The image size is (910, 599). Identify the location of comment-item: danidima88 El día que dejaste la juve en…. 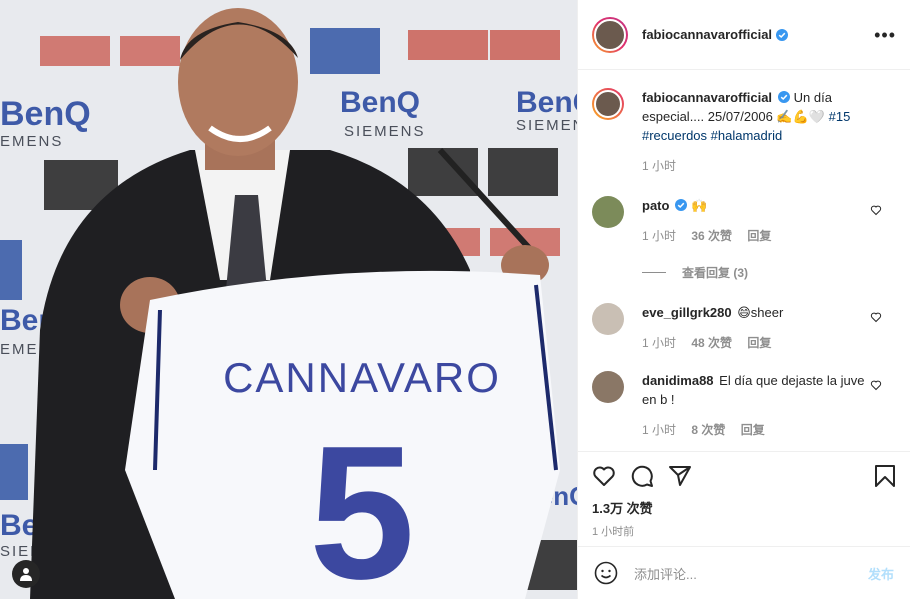
(744, 404).